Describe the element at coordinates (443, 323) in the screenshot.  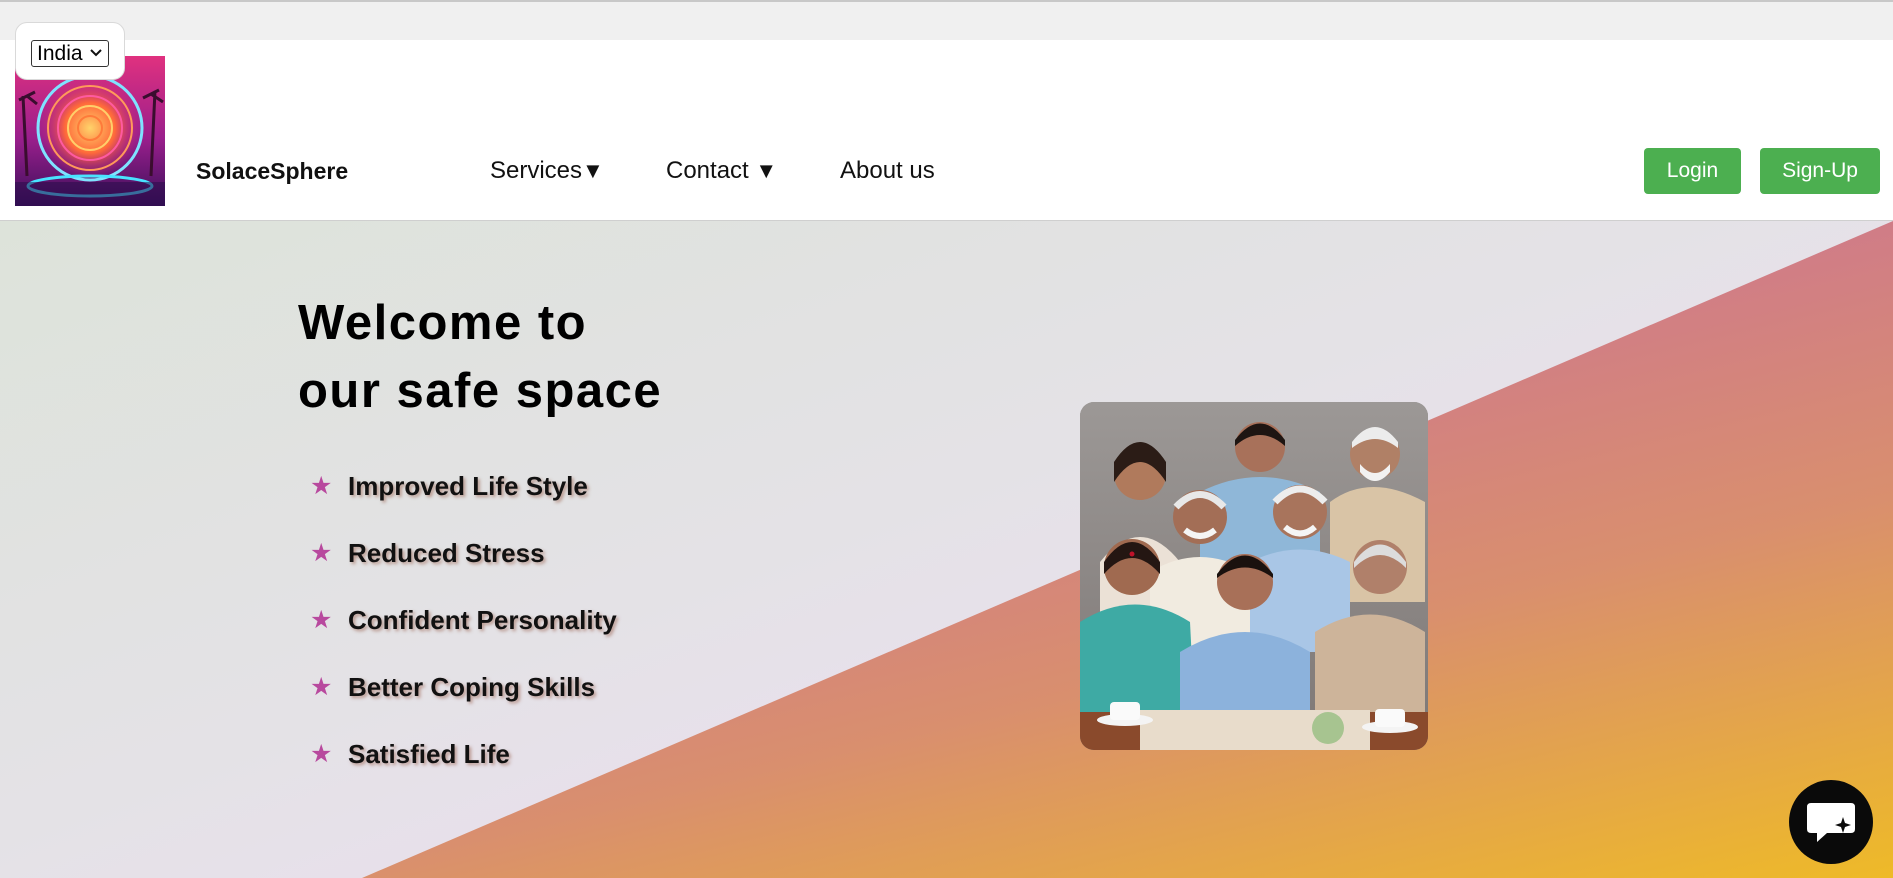
I see `hero-title-line-1: Welcome to` at that location.